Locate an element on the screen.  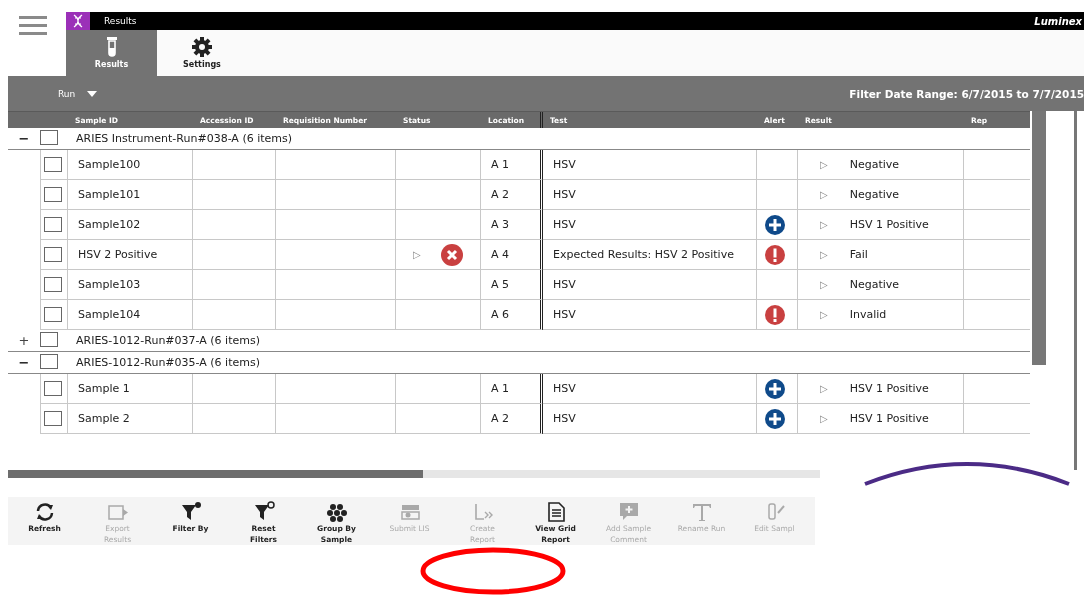
location: A 6 is located at coordinates (500, 314).